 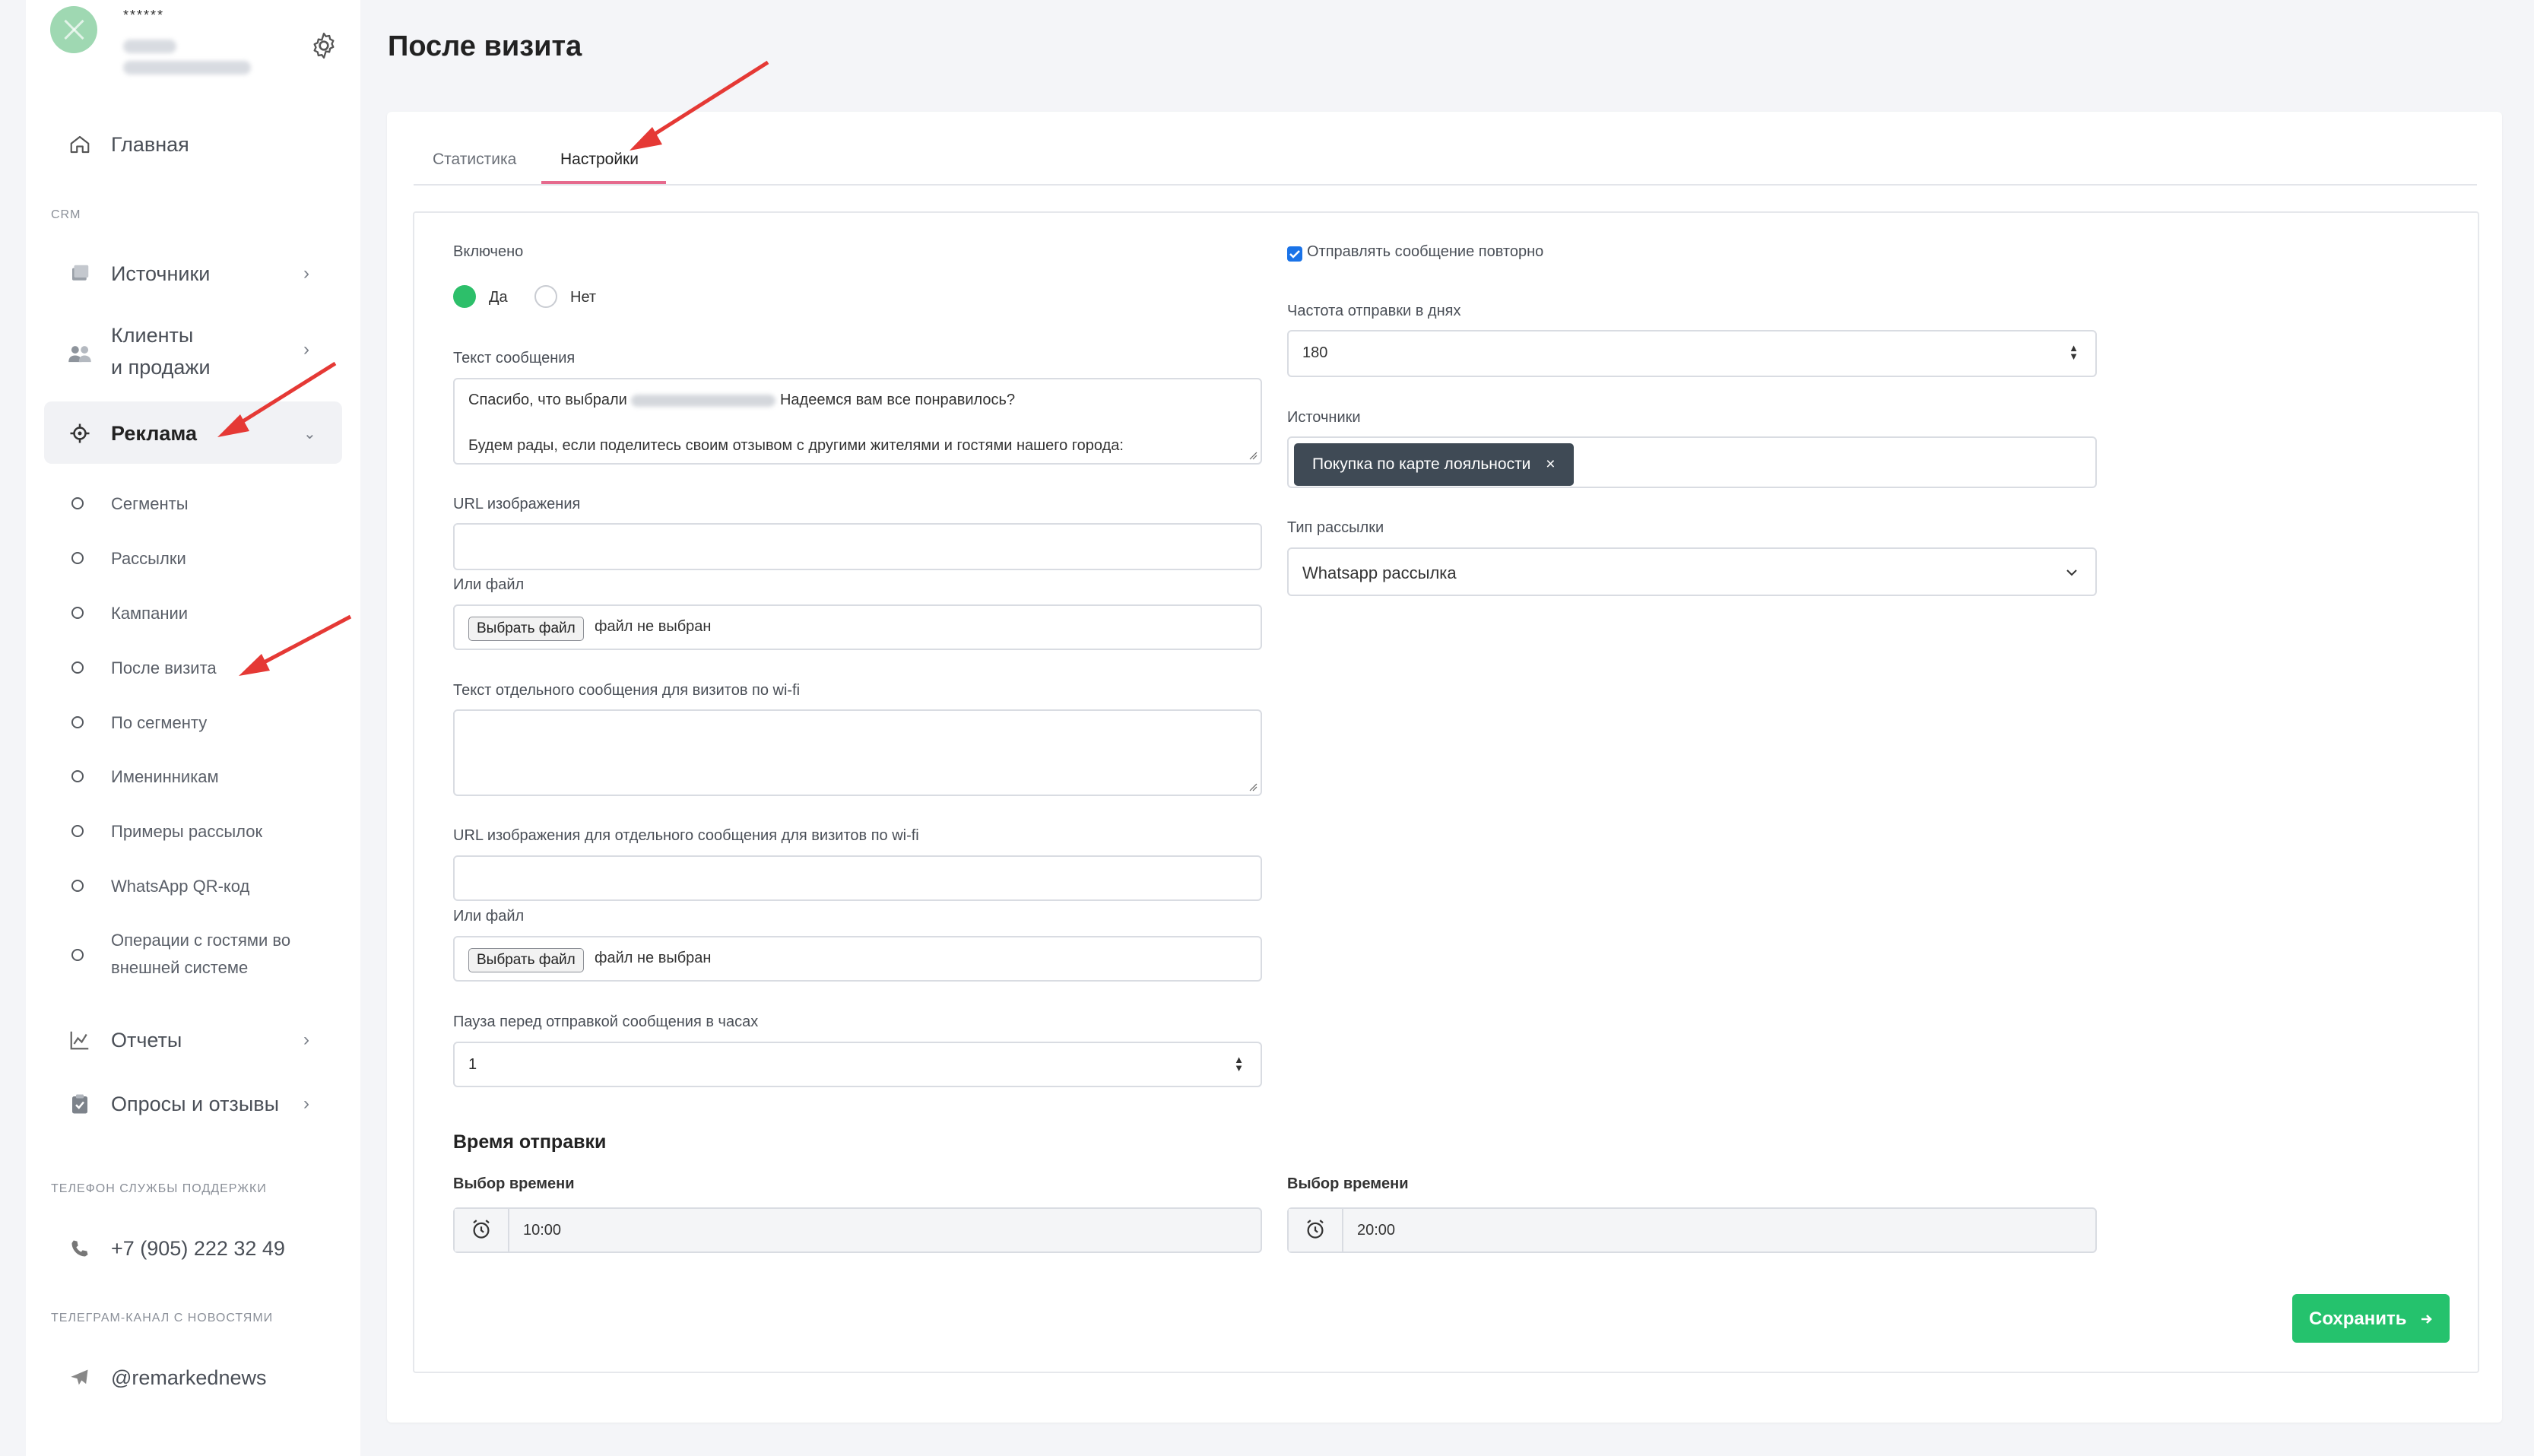 What do you see at coordinates (66, 215) in the screenshot?
I see `section-label-crm: CRM` at bounding box center [66, 215].